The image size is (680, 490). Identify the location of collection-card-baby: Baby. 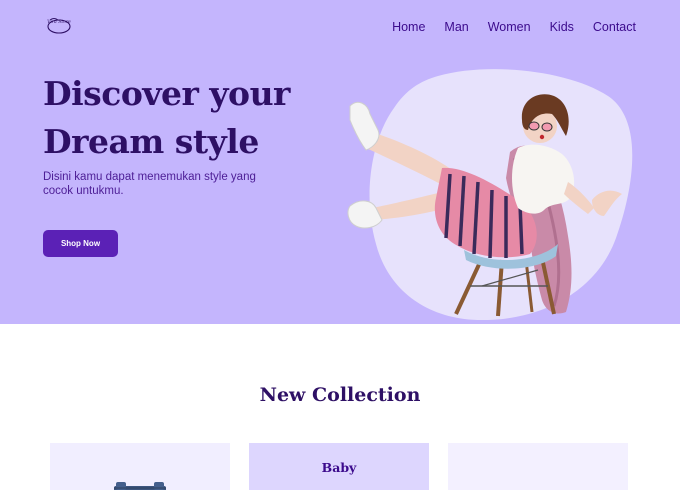
(339, 466).